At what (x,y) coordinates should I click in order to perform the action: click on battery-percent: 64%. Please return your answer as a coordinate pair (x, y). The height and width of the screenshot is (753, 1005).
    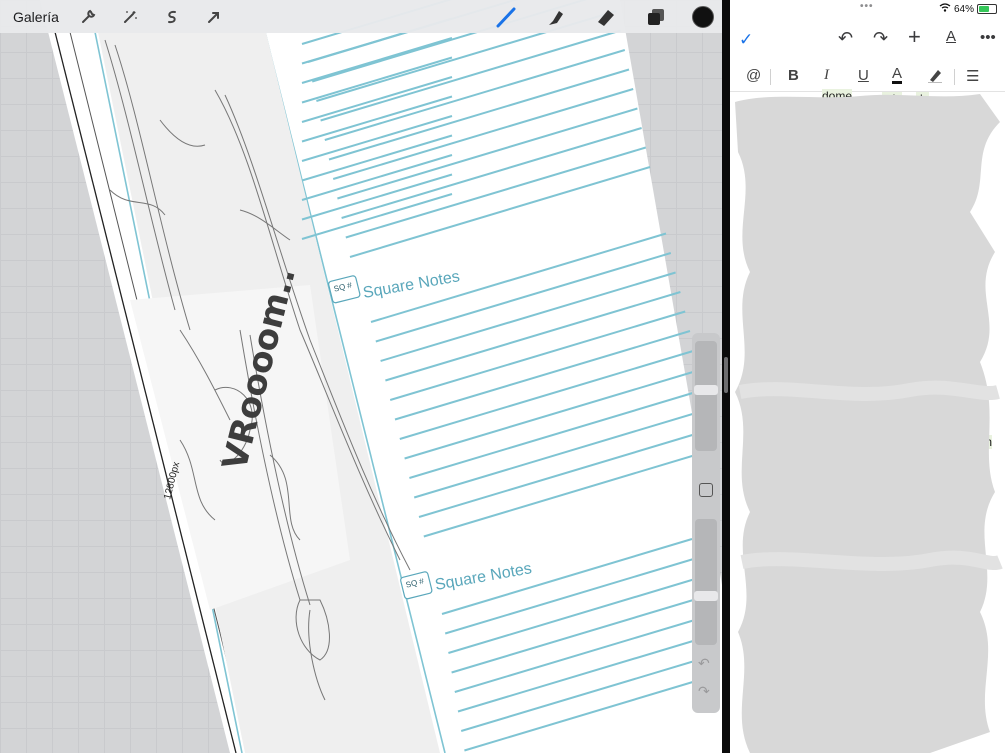
    Looking at the image, I should click on (963, 9).